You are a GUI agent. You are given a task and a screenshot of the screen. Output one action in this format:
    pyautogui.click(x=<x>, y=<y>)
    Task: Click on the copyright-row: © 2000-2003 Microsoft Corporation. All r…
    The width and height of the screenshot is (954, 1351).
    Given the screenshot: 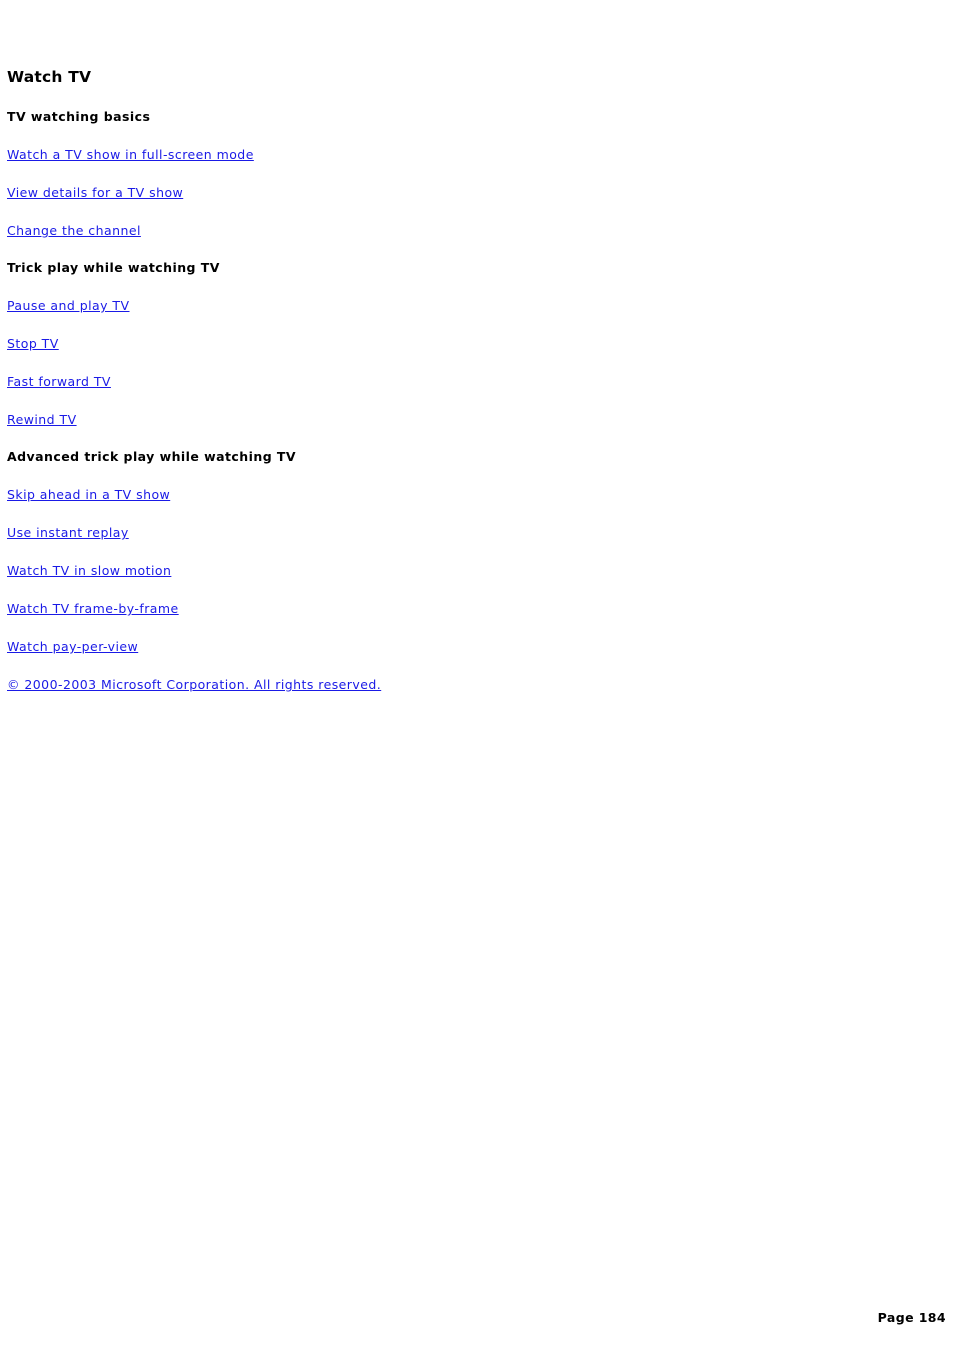 What is the action you would take?
    pyautogui.click(x=457, y=684)
    